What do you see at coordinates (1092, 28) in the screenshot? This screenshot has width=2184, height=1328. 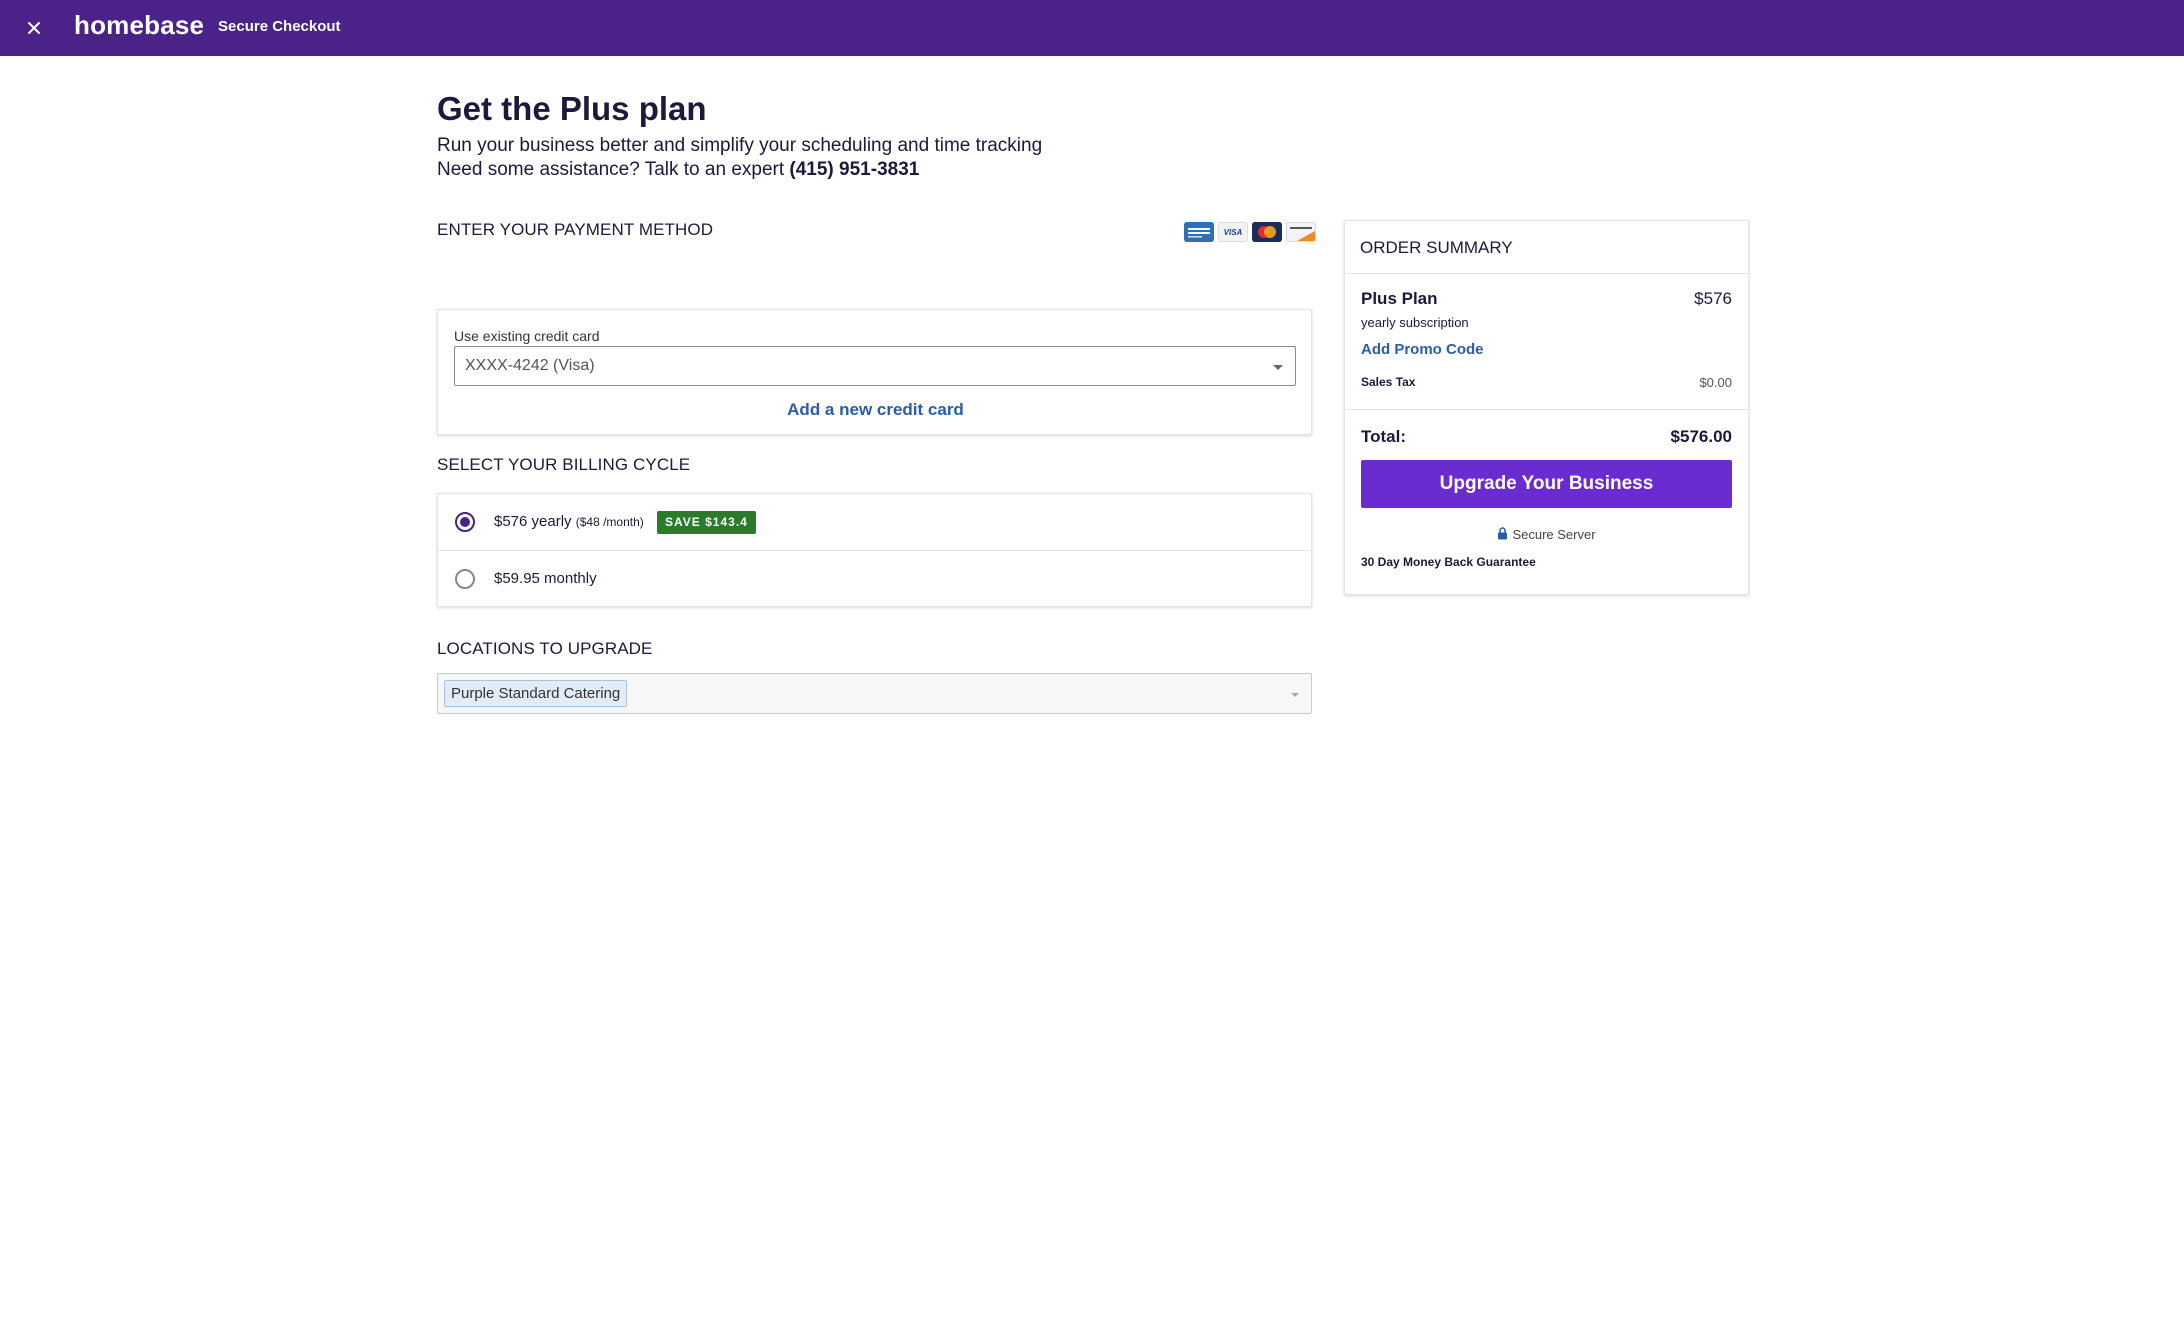 I see `top-bar: homebase Secure Checkout` at bounding box center [1092, 28].